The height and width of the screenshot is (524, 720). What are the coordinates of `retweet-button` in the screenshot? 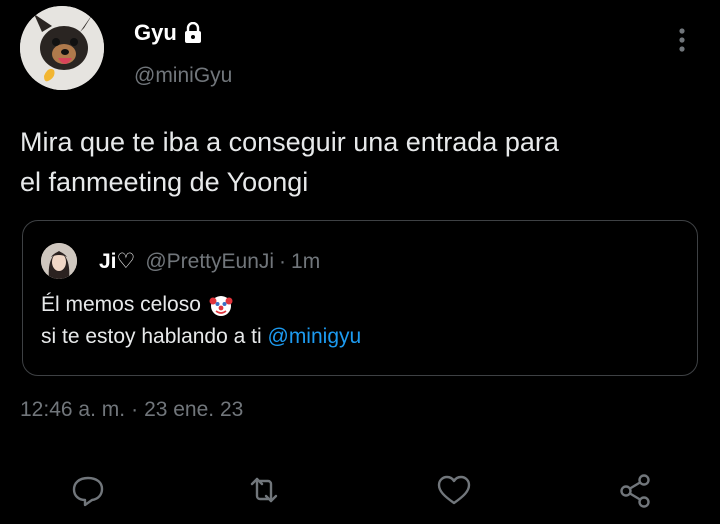 It's located at (264, 490).